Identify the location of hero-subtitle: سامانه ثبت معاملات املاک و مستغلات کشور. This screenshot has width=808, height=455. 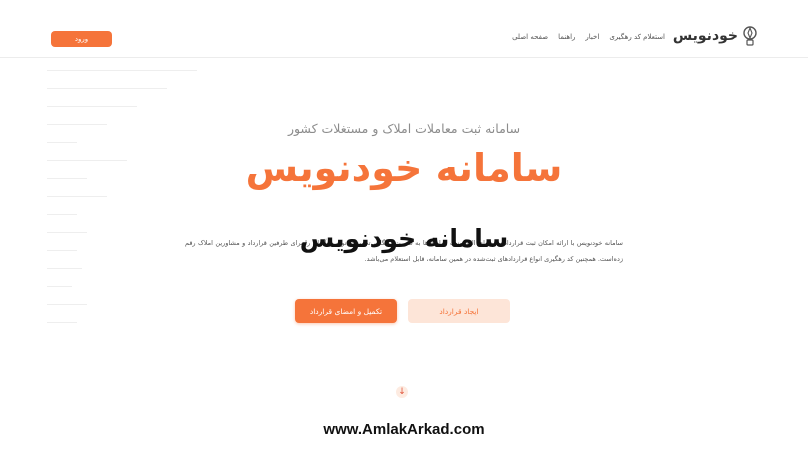
(404, 128).